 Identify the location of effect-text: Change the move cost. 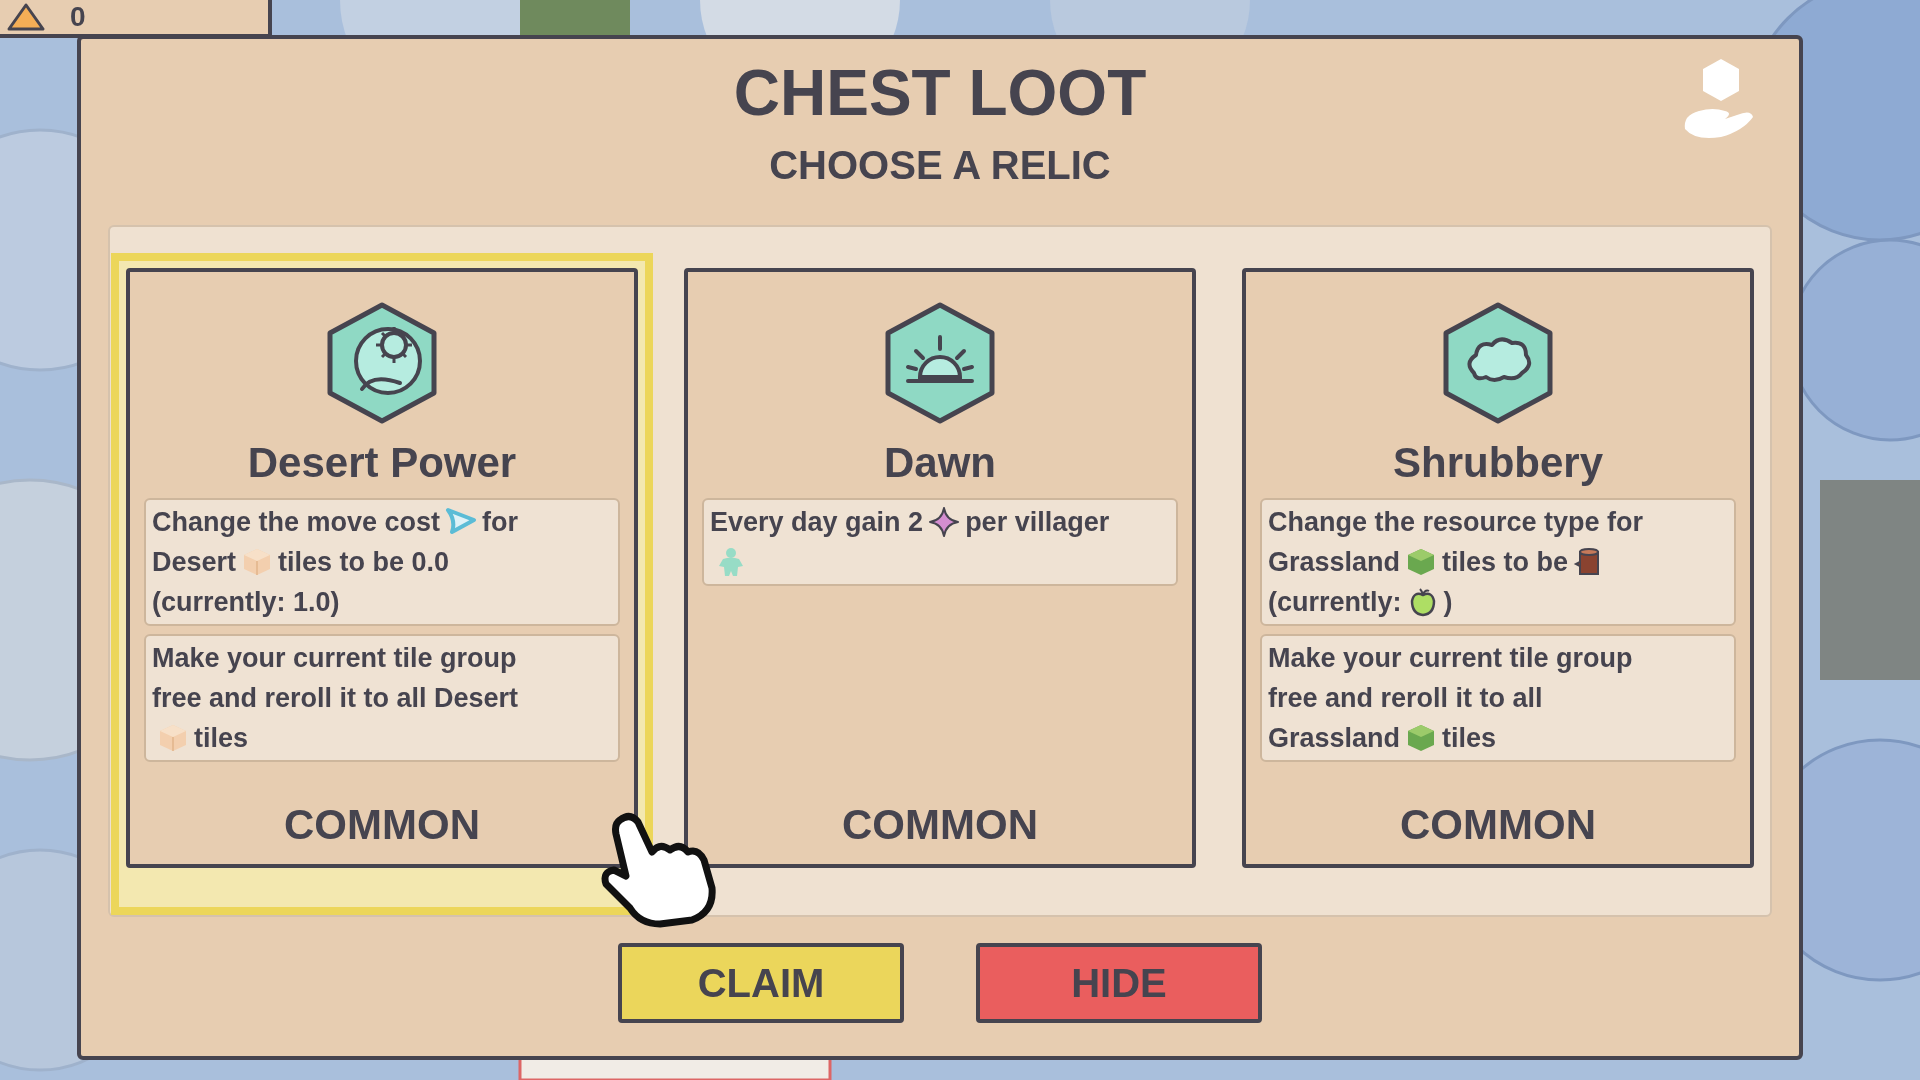
(296, 523).